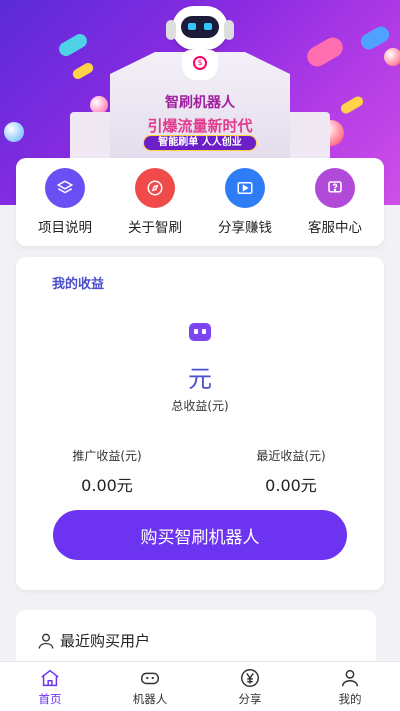  Describe the element at coordinates (200, 103) in the screenshot. I see `banner-title: 智刷机器人` at that location.